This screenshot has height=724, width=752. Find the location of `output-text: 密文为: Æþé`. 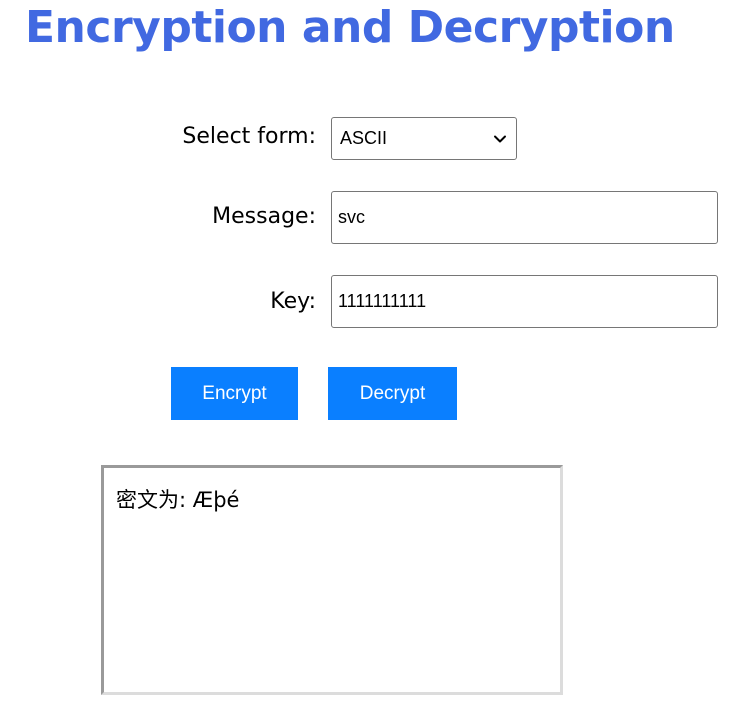

output-text: 密文为: Æþé is located at coordinates (178, 500).